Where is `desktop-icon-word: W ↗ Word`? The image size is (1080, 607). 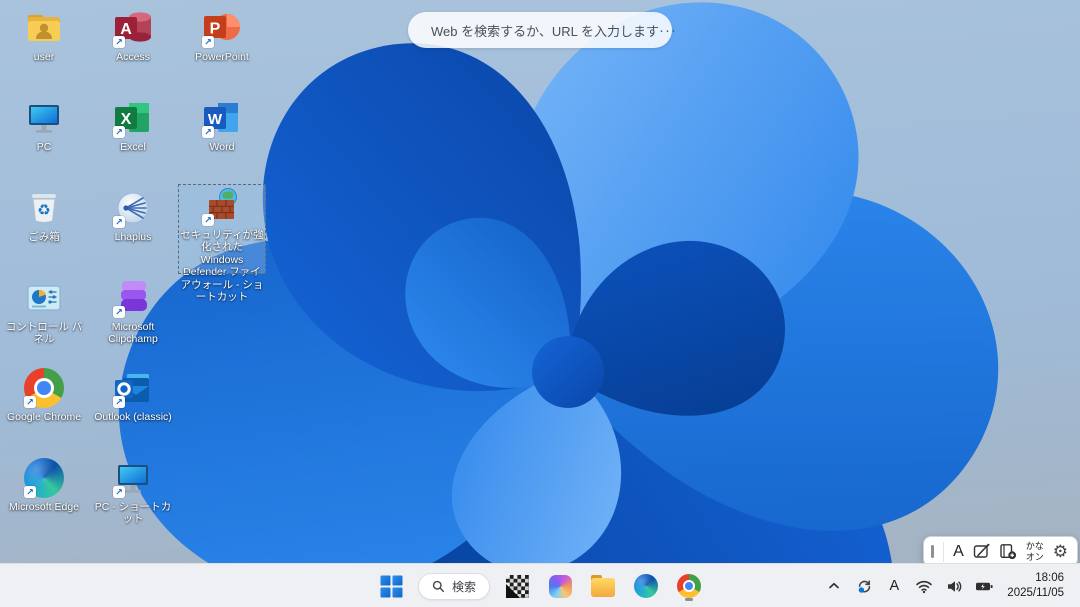 desktop-icon-word: W ↗ Word is located at coordinates (222, 140).